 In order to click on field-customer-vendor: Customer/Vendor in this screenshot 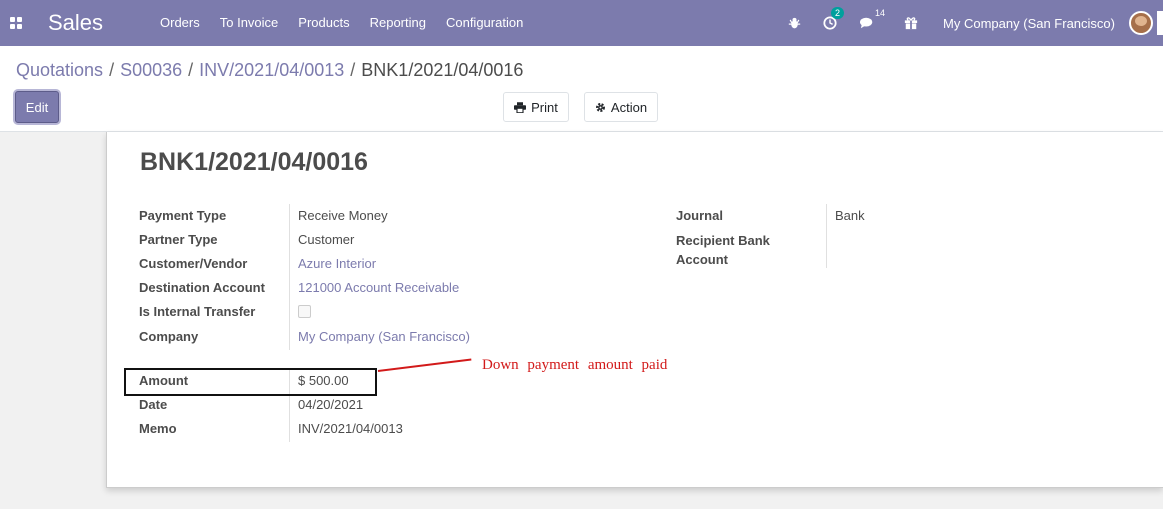, I will do `click(193, 263)`.